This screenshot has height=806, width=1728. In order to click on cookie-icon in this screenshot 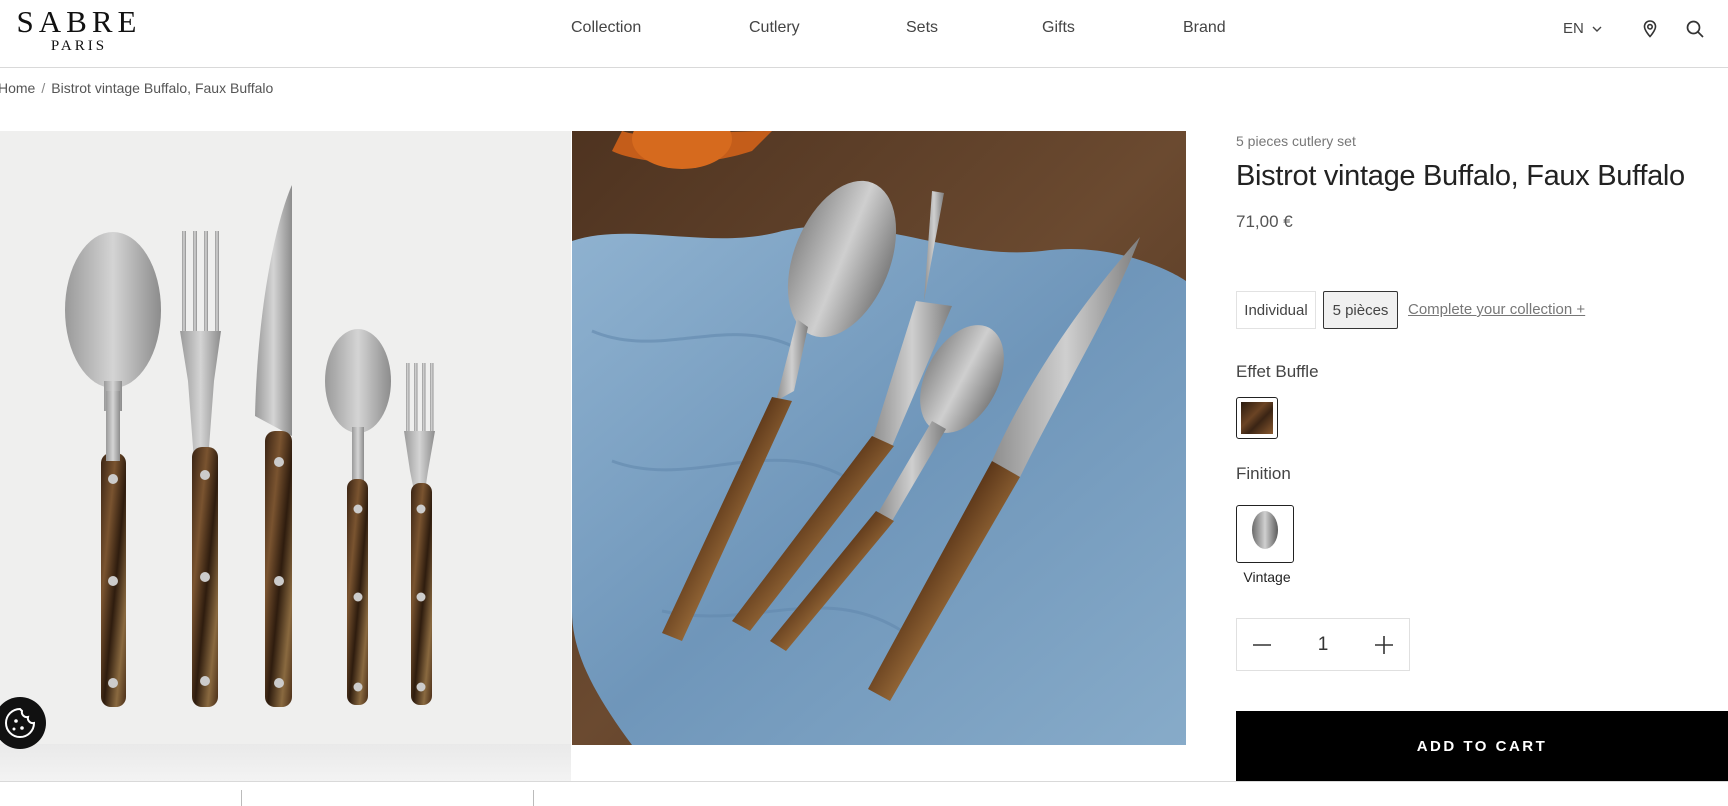, I will do `click(20, 722)`.